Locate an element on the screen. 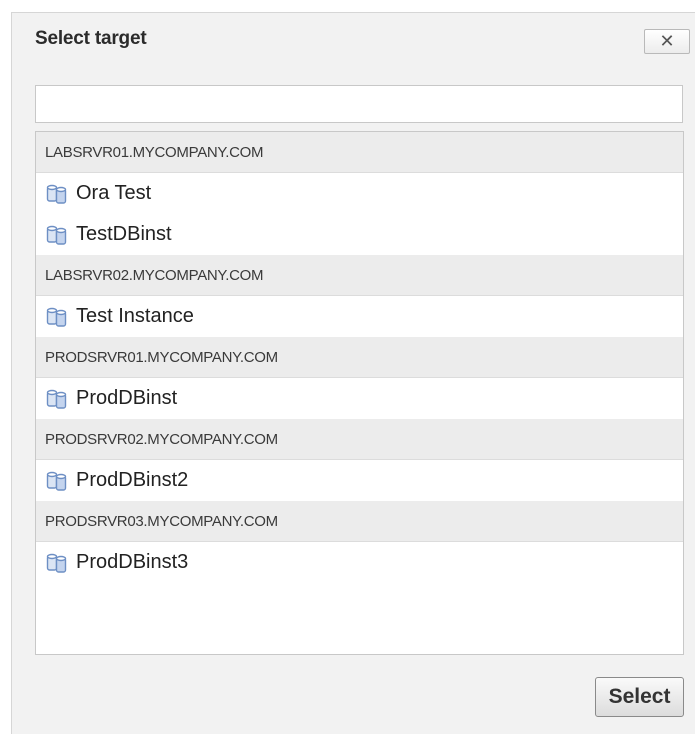 The width and height of the screenshot is (697, 734). group-header: LABSRVR01.MYCOMPANY.COM is located at coordinates (359, 152).